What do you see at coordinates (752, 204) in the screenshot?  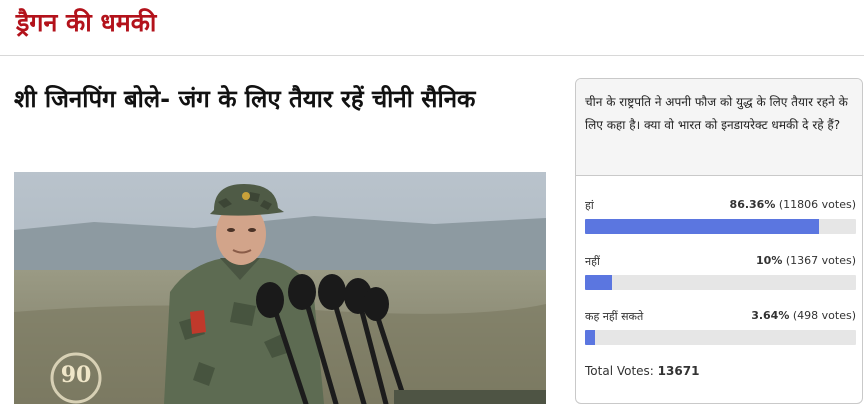 I see `poll-option-percent: 86.36%` at bounding box center [752, 204].